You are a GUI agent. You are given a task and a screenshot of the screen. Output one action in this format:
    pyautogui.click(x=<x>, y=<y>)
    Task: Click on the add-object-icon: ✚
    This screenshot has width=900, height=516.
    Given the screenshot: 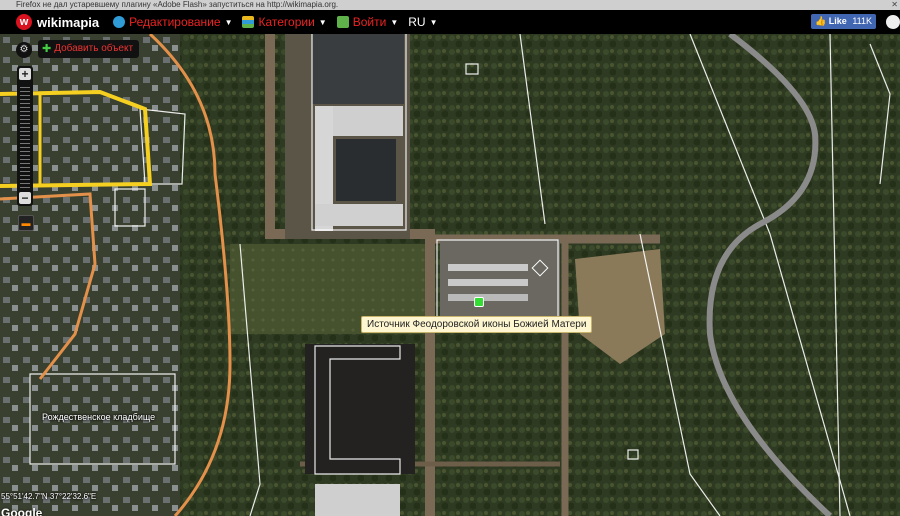 What is the action you would take?
    pyautogui.click(x=47, y=49)
    